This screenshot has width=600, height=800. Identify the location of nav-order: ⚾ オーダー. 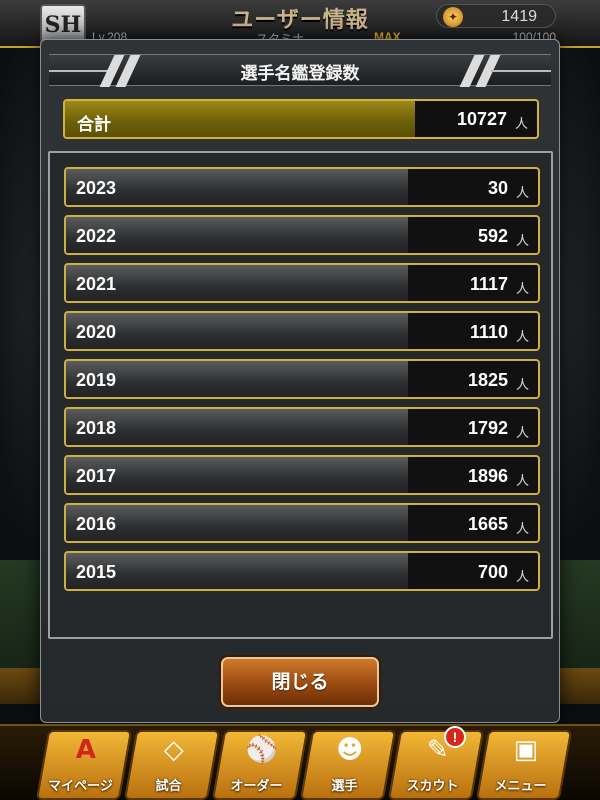
(260, 765).